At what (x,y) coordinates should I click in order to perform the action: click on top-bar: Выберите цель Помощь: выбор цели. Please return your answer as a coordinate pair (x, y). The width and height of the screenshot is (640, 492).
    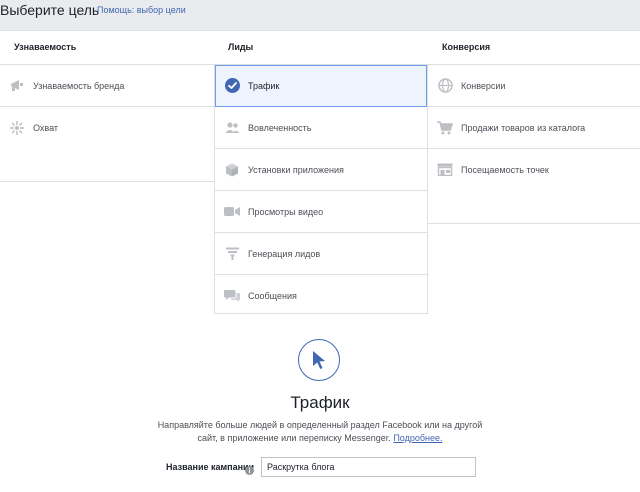
    Looking at the image, I should click on (320, 15).